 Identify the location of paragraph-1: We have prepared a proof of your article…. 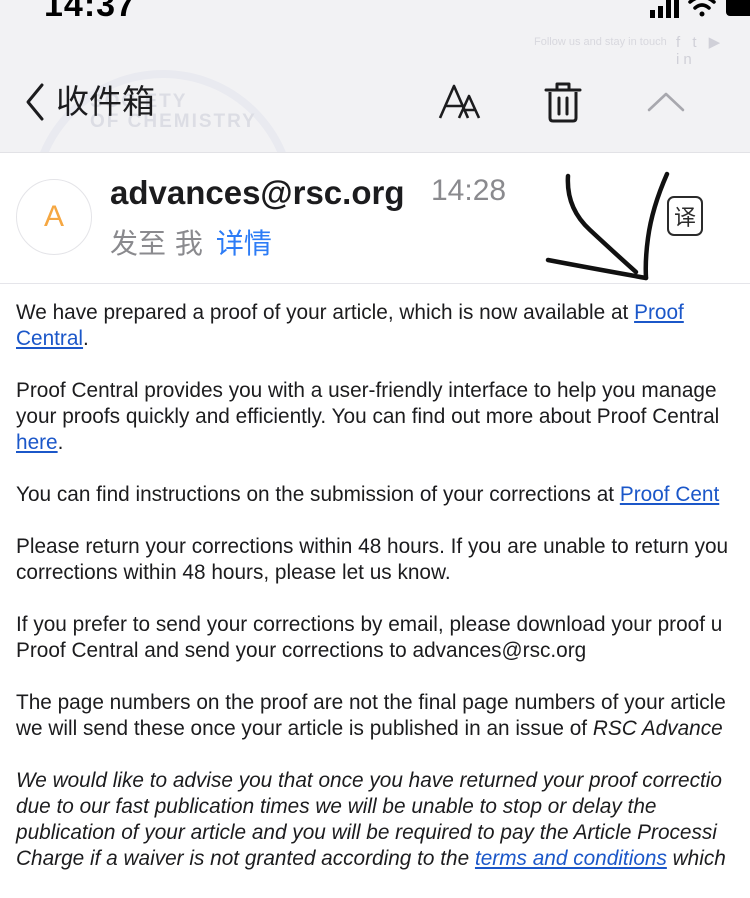
(383, 326).